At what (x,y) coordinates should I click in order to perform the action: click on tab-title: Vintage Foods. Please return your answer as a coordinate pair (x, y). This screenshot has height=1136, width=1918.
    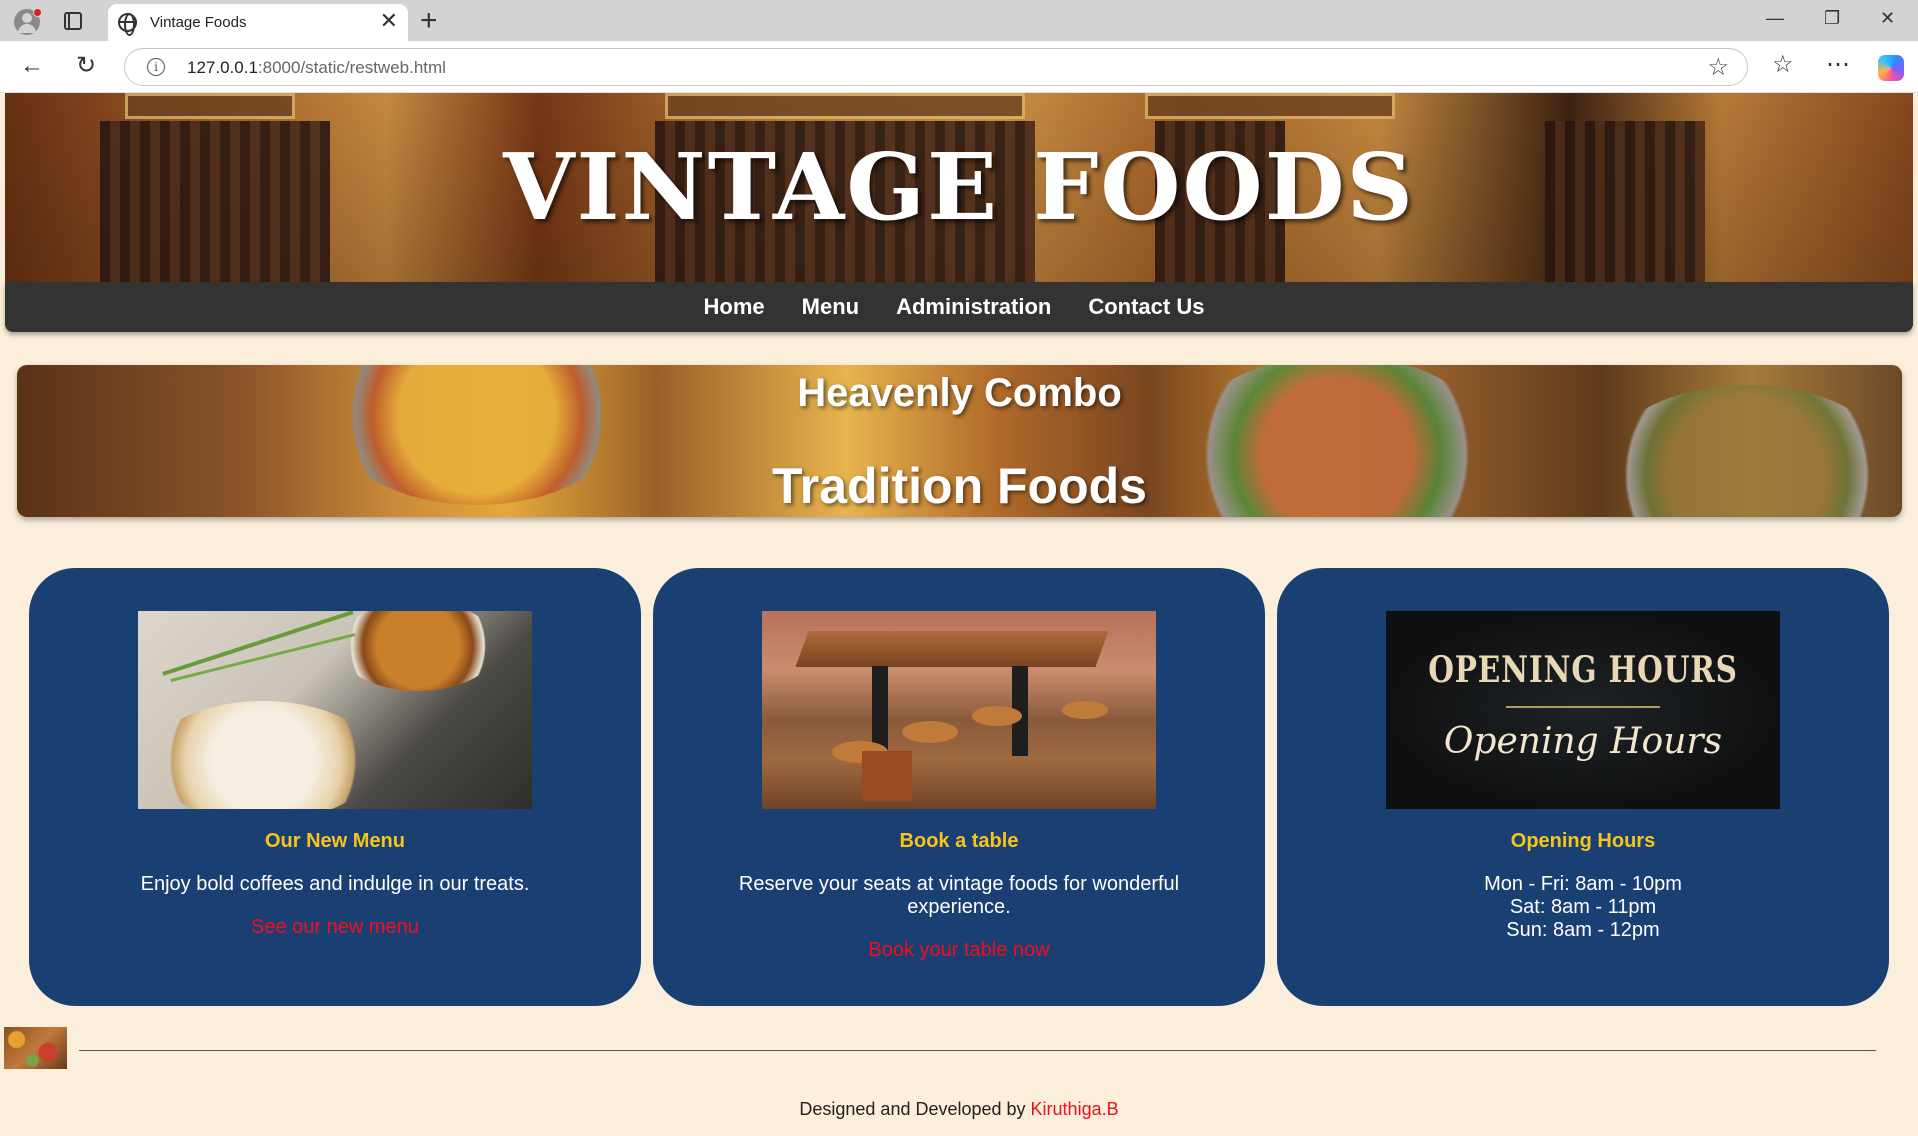
    Looking at the image, I should click on (198, 22).